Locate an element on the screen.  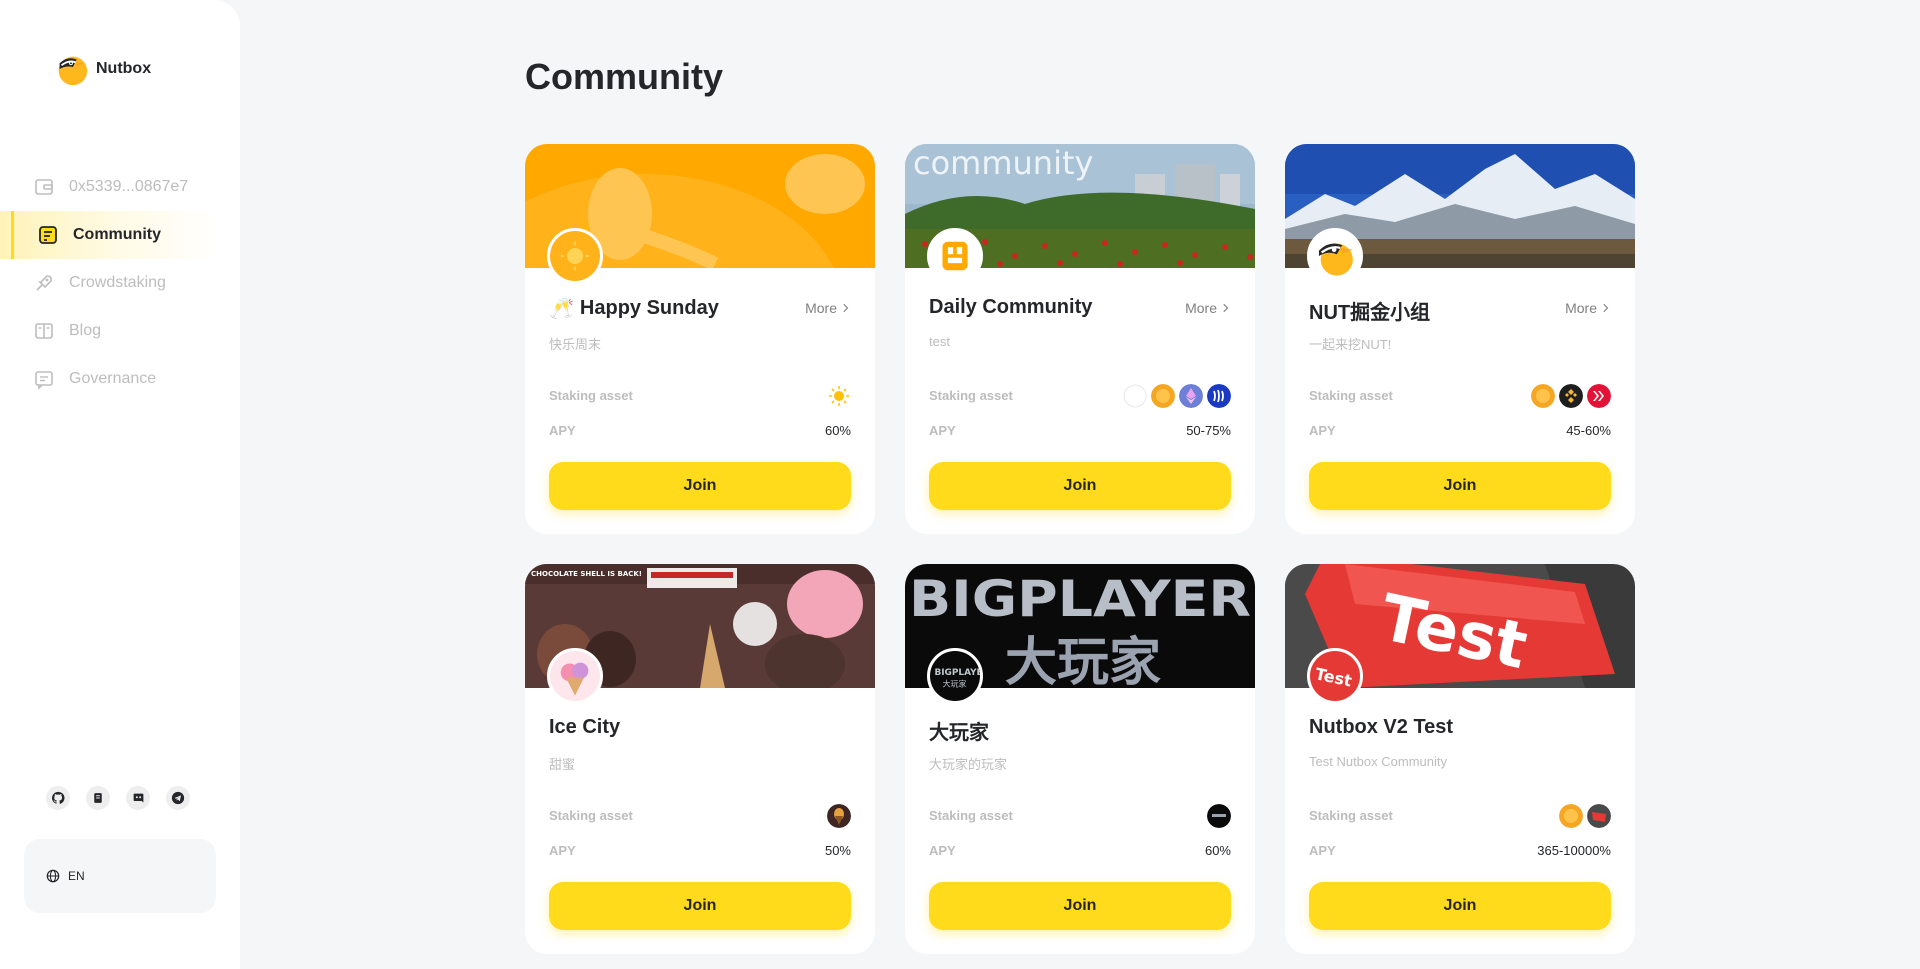
language-selector: EN is located at coordinates (120, 876).